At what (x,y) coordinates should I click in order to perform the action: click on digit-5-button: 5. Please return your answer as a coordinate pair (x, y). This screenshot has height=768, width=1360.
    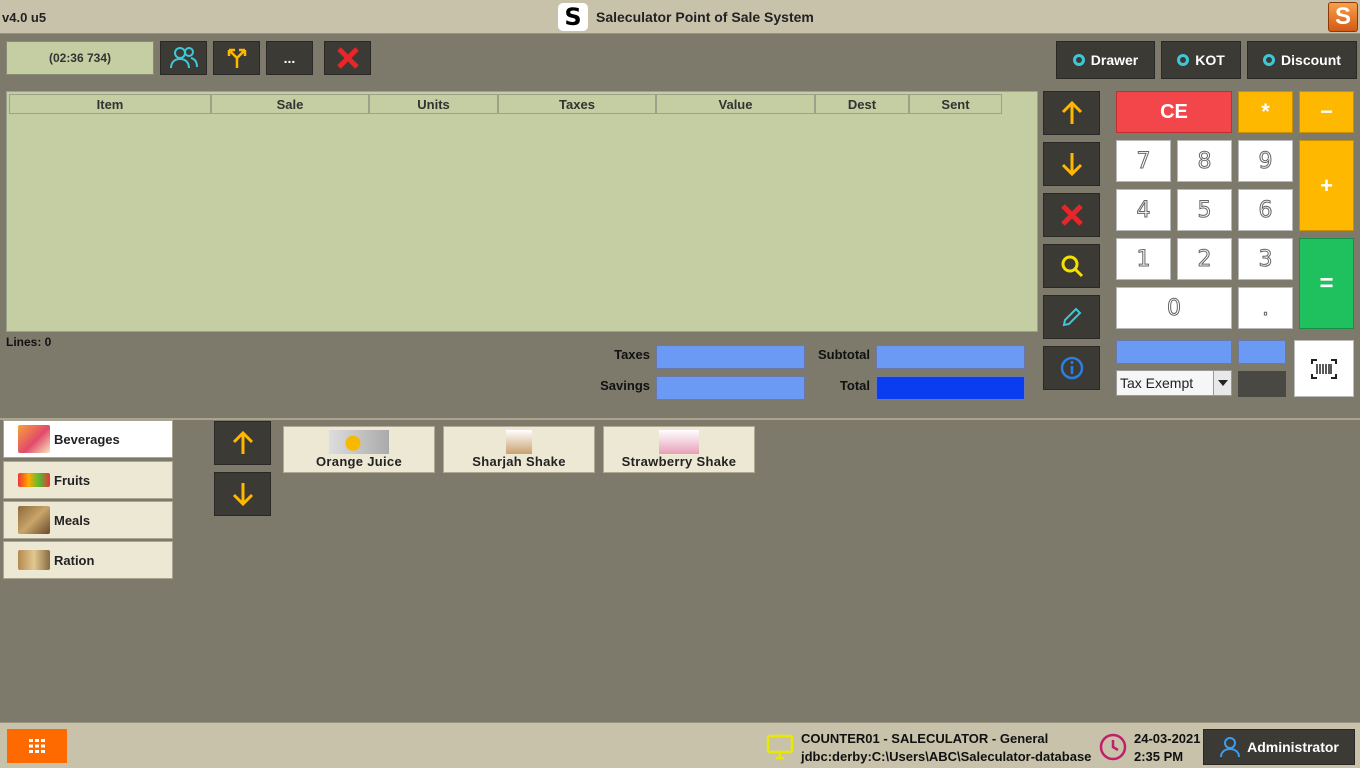
    Looking at the image, I should click on (1204, 210).